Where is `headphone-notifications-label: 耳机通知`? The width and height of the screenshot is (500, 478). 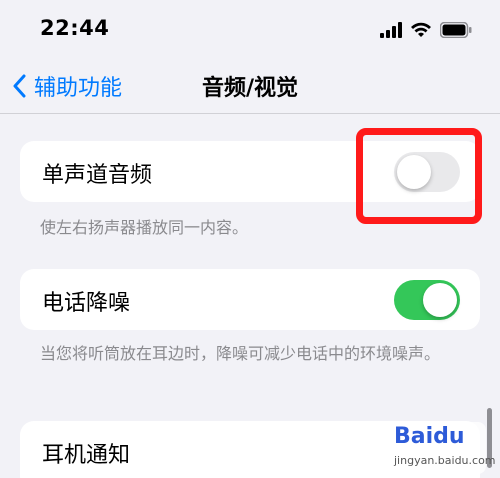
headphone-notifications-label: 耳机通知 is located at coordinates (86, 455).